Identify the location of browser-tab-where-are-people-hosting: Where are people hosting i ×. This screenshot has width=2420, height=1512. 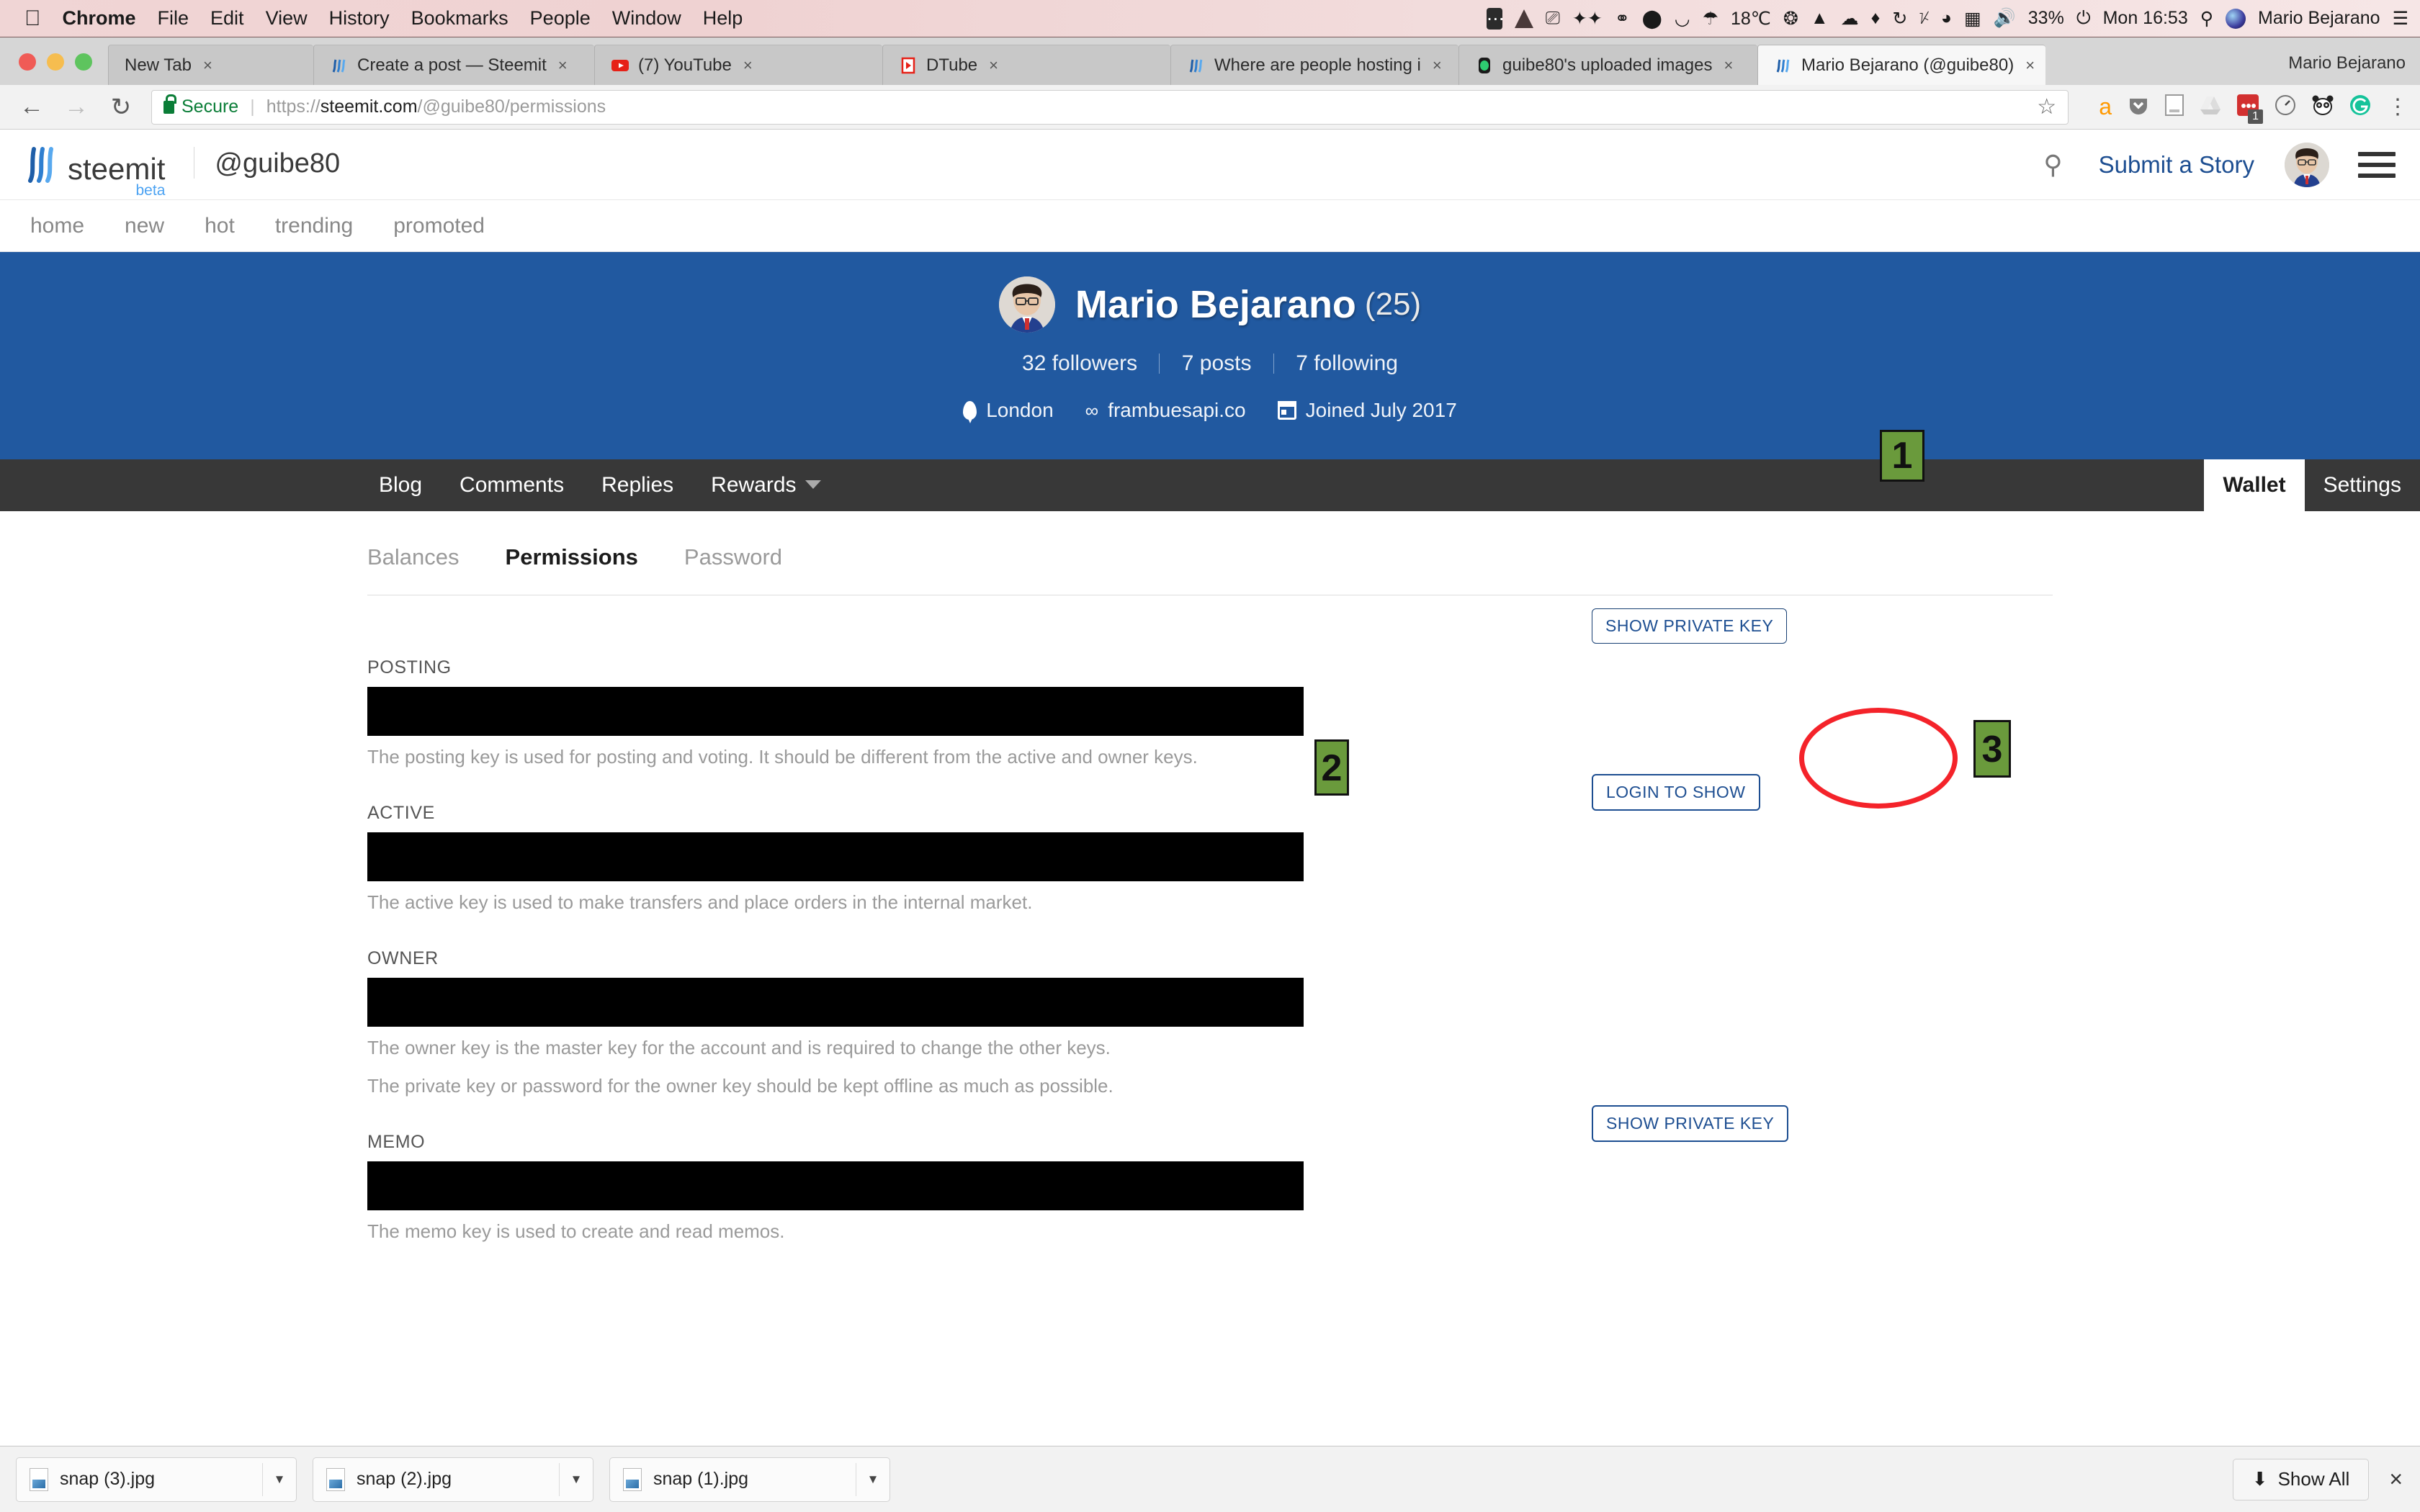
(1314, 65).